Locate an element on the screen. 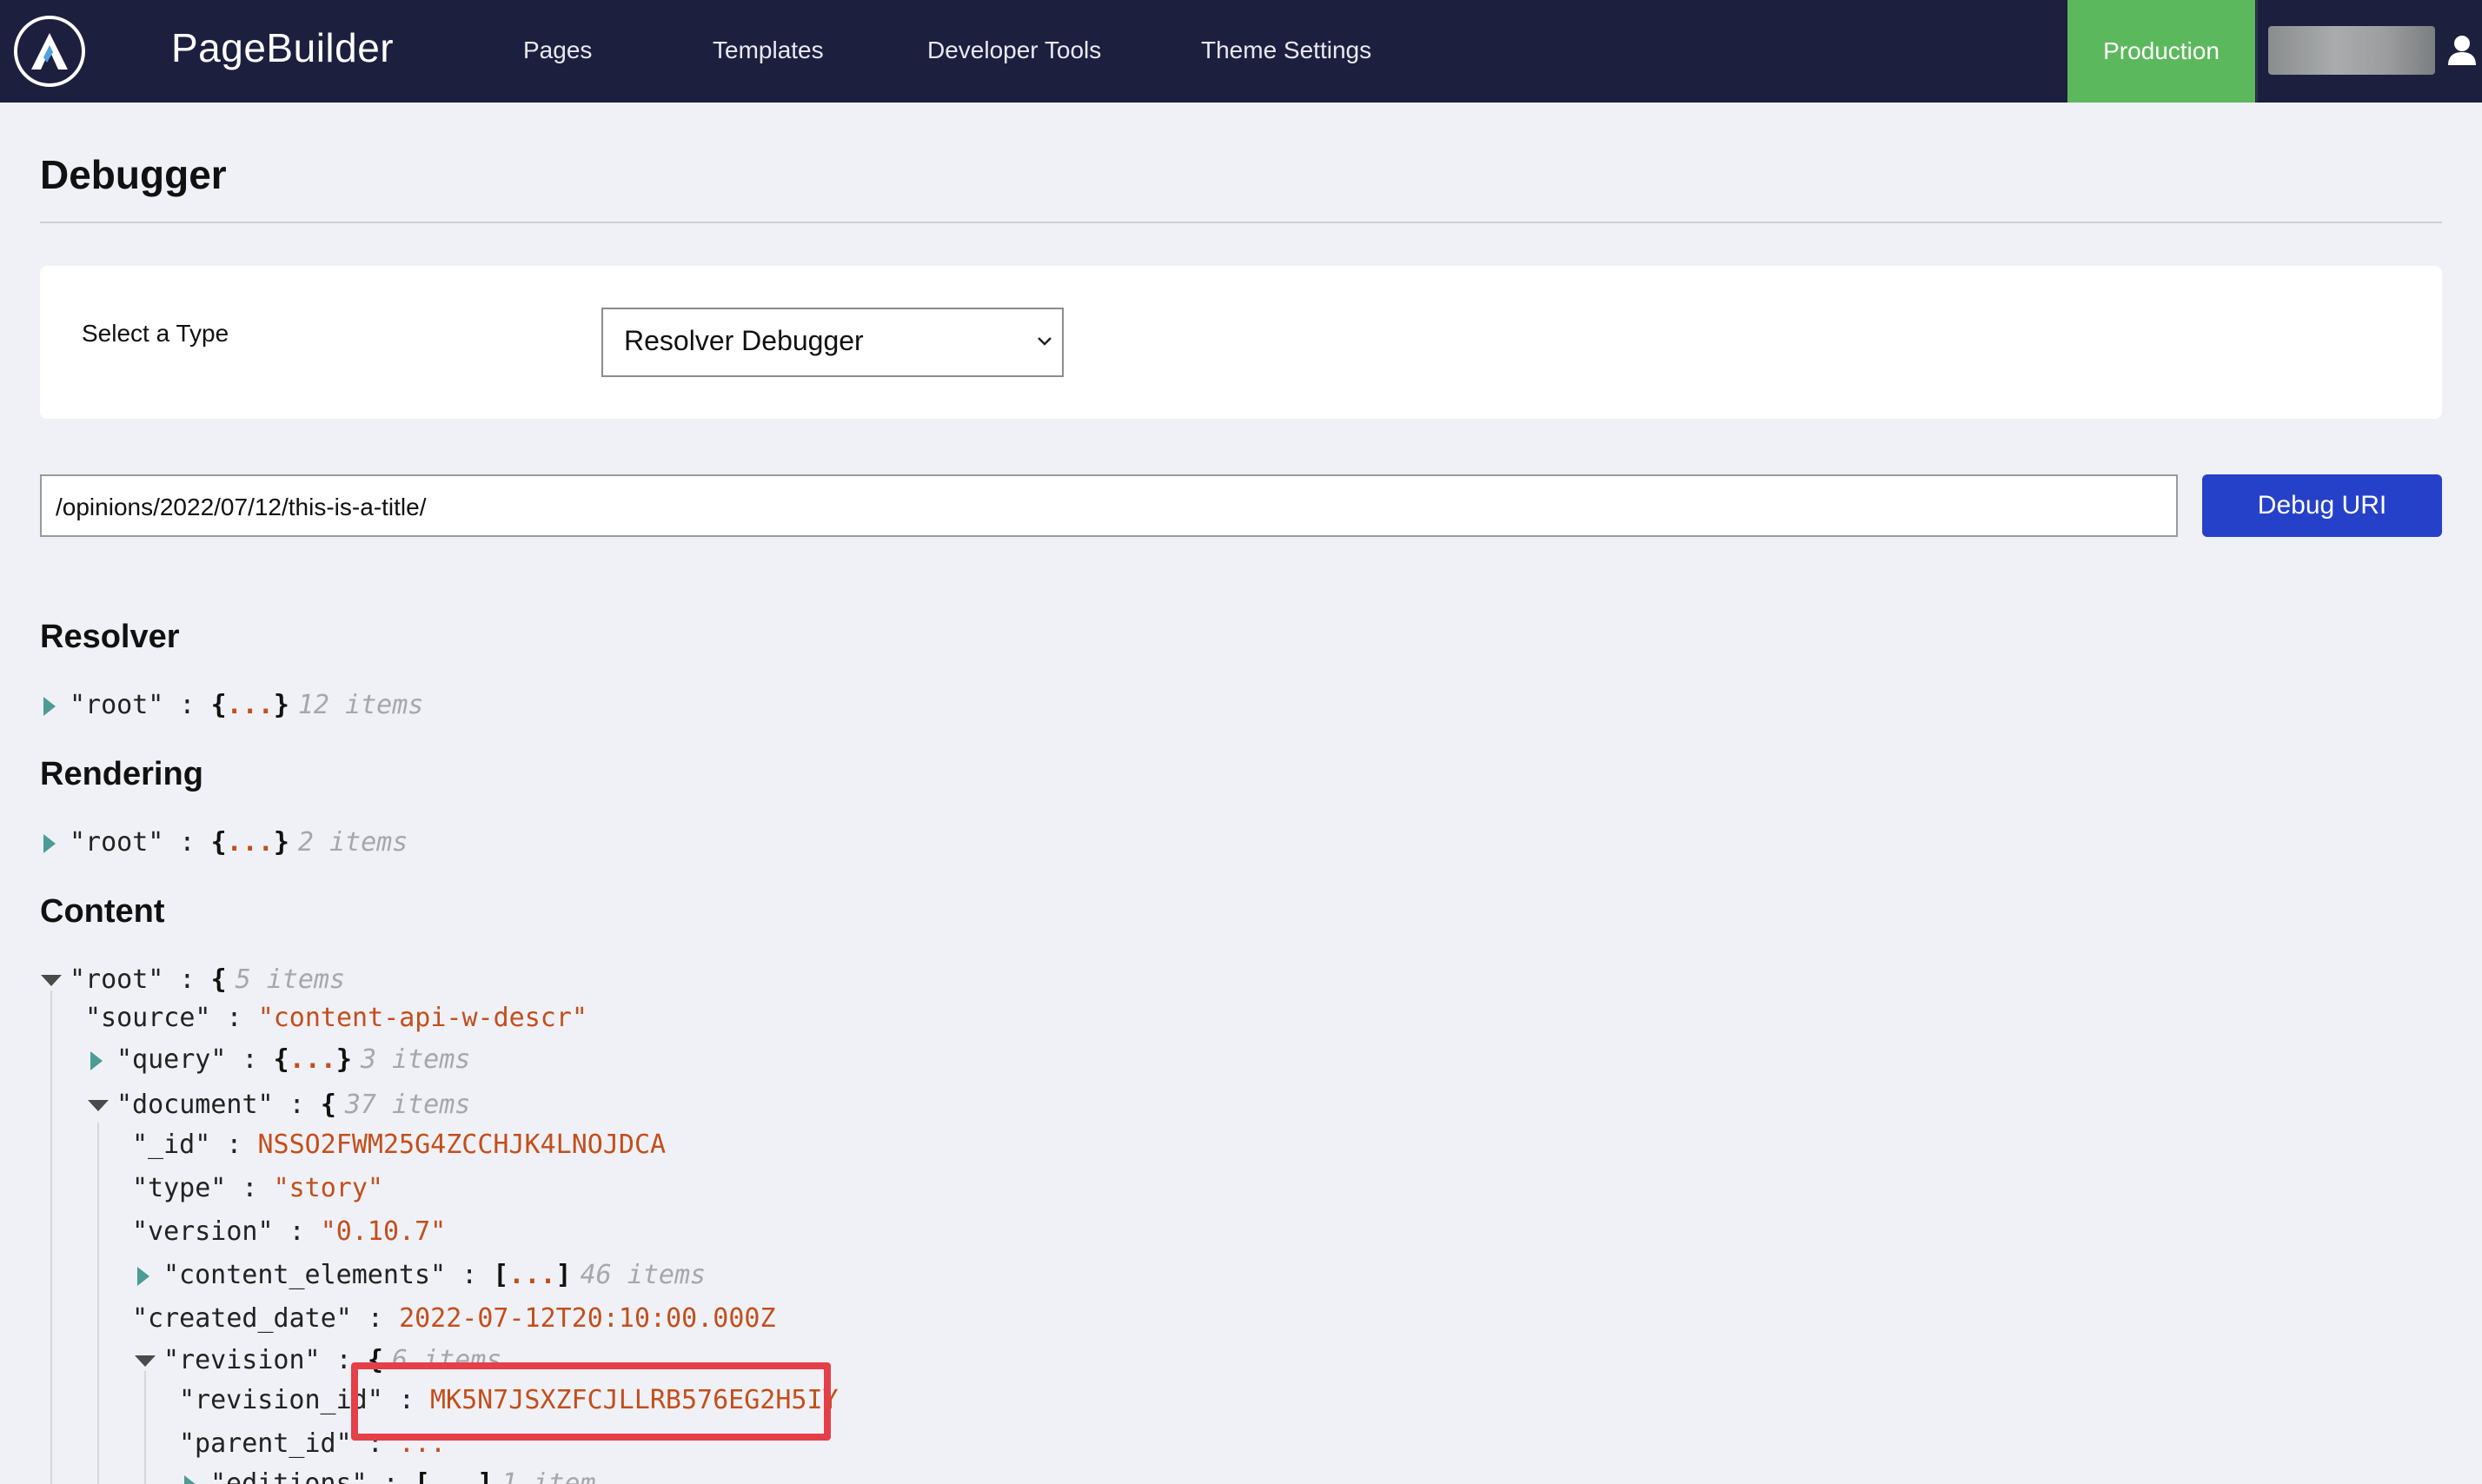  type-select-card: Select a Type Resolver Debugger is located at coordinates (1241, 342).